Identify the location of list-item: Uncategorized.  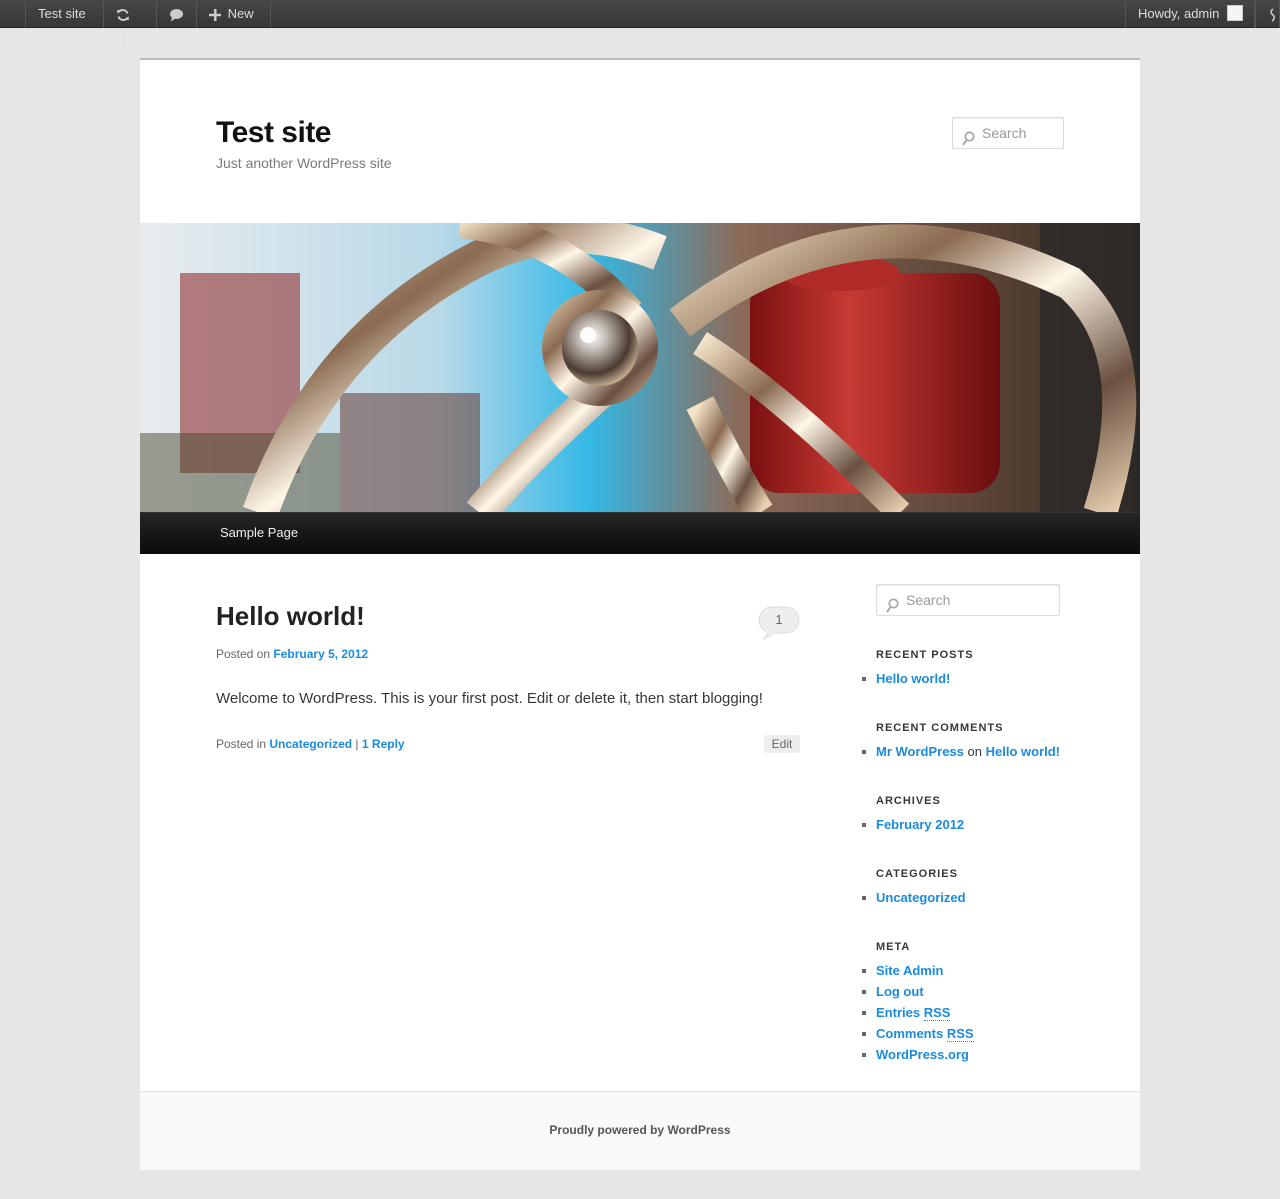
(914, 897).